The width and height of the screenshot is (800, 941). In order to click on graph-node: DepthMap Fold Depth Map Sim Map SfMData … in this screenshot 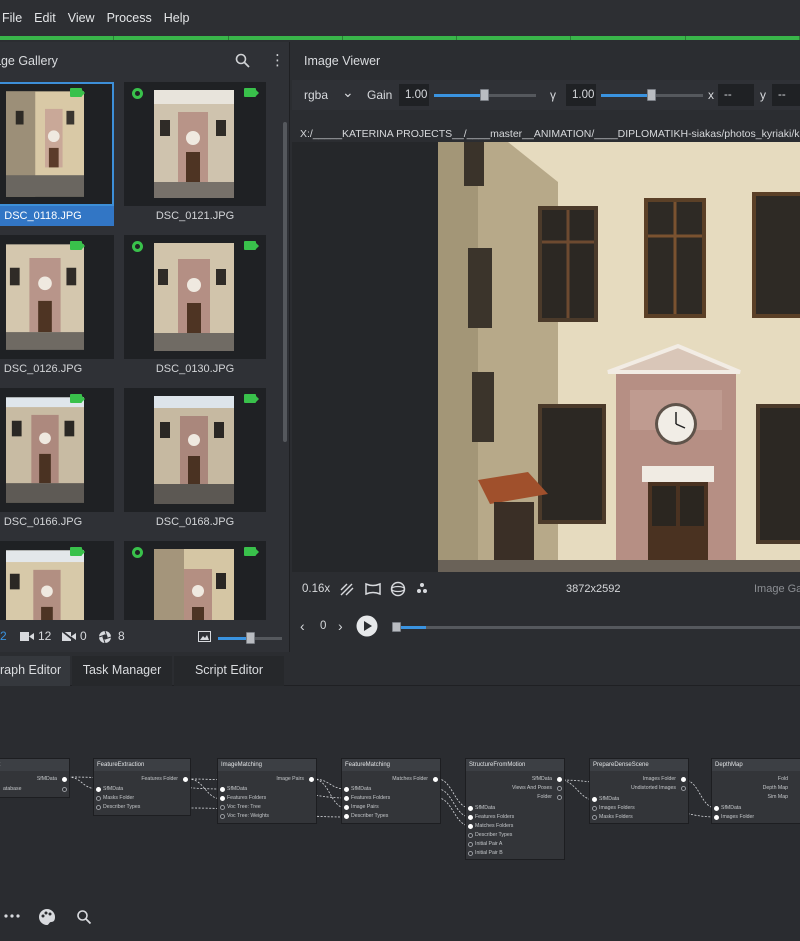, I will do `click(755, 791)`.